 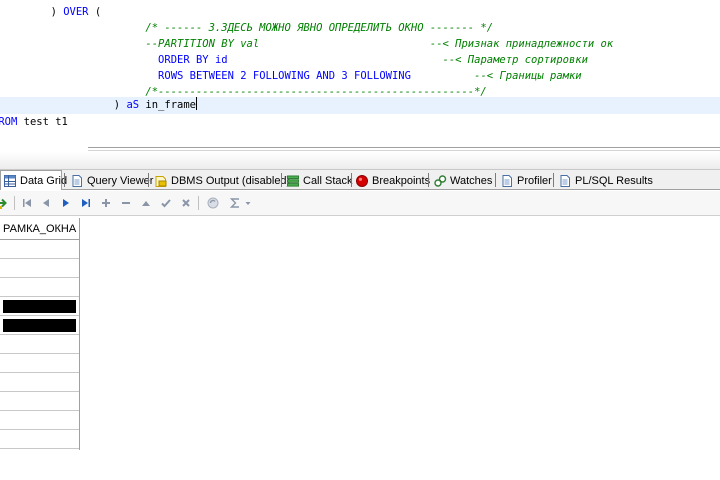 What do you see at coordinates (231, 180) in the screenshot?
I see `tab-label: DBMS Output (disabled)` at bounding box center [231, 180].